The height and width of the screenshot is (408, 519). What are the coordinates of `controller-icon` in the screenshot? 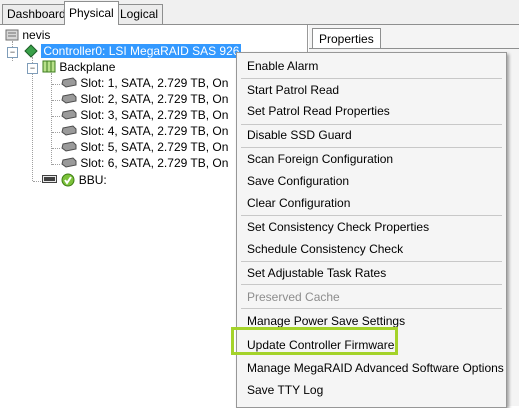 It's located at (31, 51).